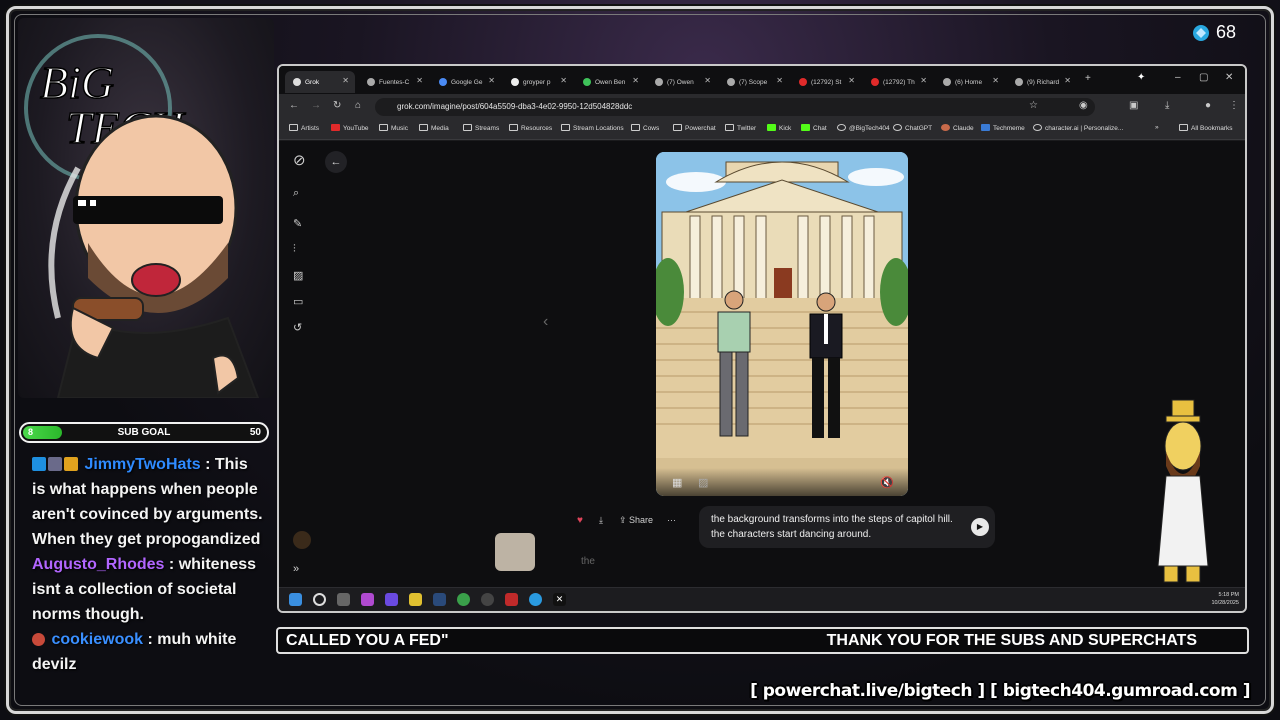  Describe the element at coordinates (294, 105) in the screenshot. I see `back-icon: ←` at that location.